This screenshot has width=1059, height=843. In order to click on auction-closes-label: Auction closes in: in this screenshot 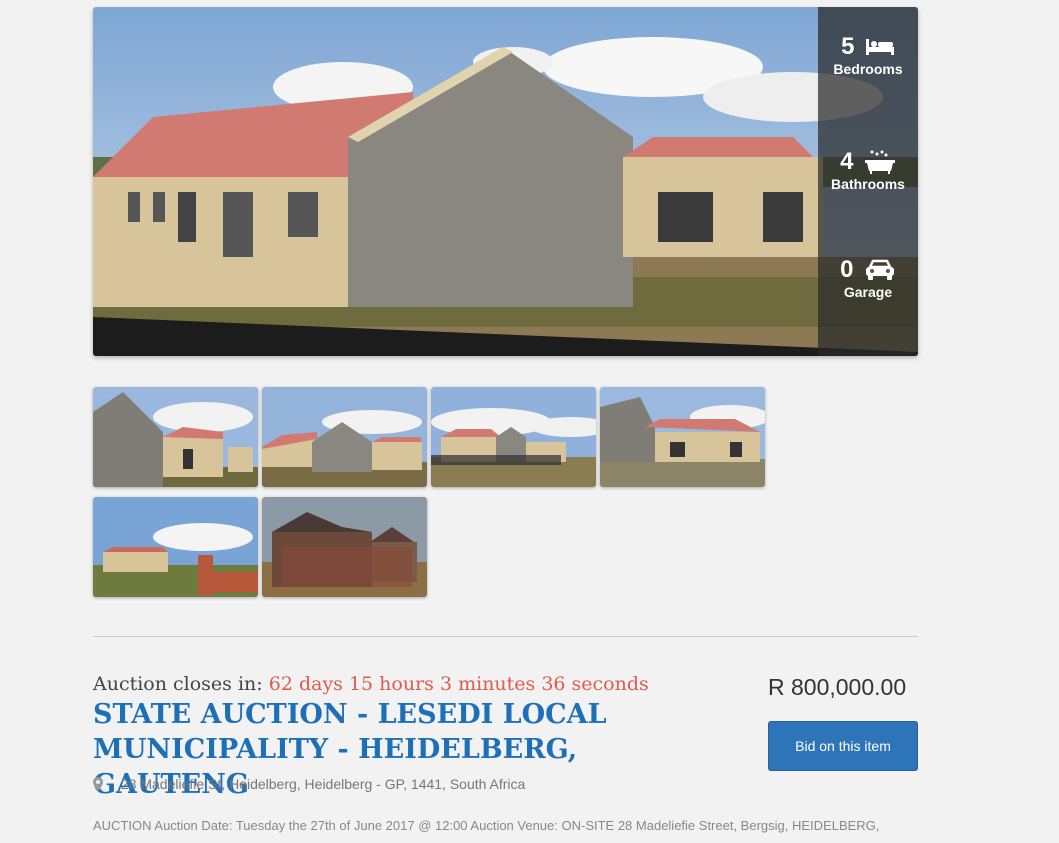, I will do `click(178, 684)`.